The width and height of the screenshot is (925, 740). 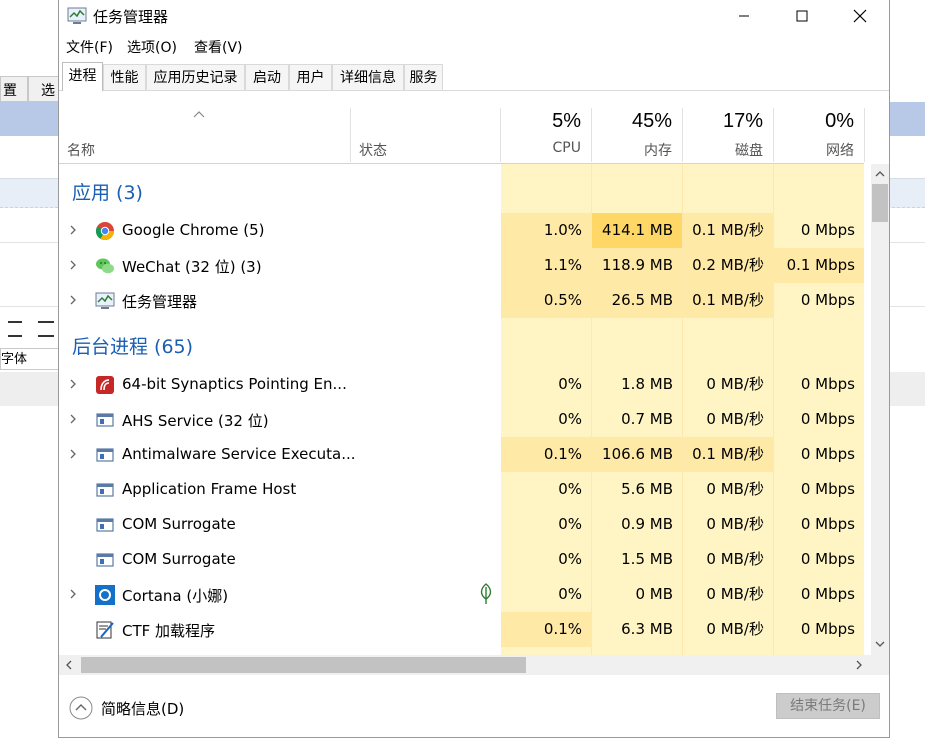 What do you see at coordinates (828, 706) in the screenshot?
I see `end-task-button: 结束任务(E)` at bounding box center [828, 706].